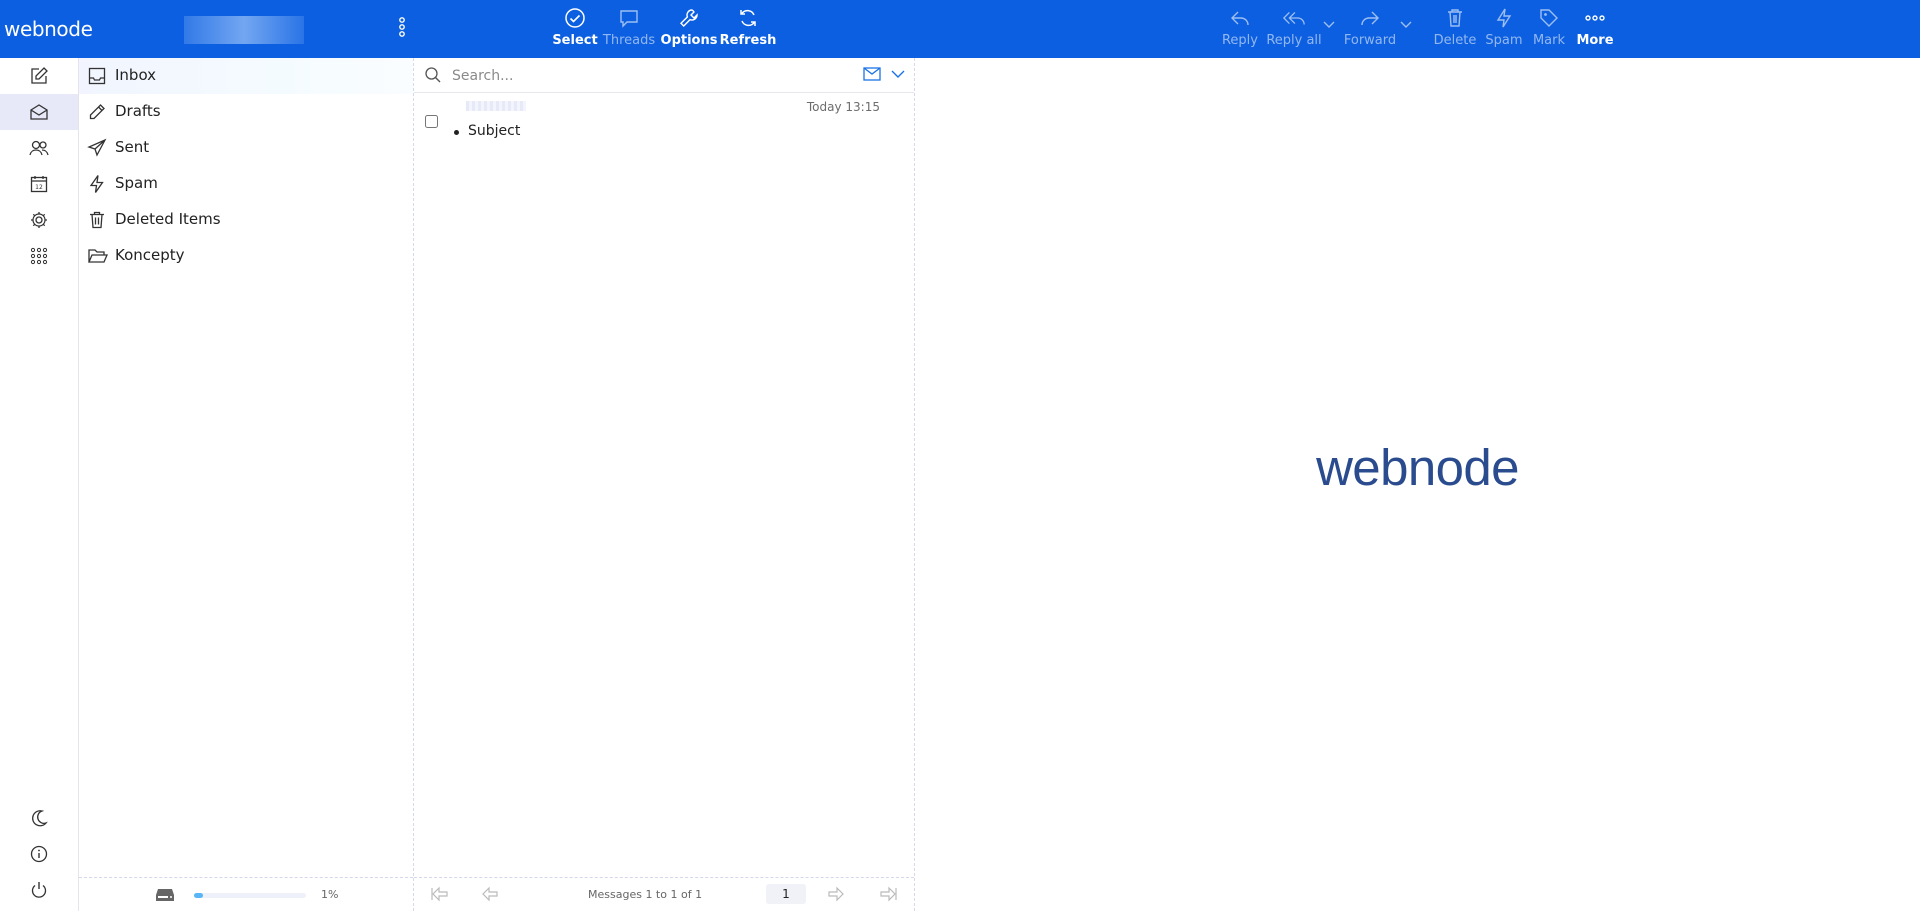  Describe the element at coordinates (165, 895) in the screenshot. I see `hard-drive-icon` at that location.